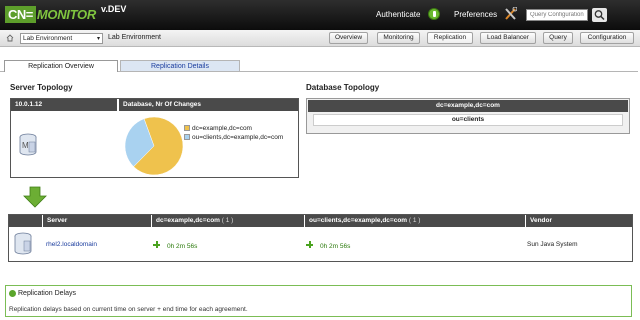 The height and width of the screenshot is (320, 640). I want to click on legend-label: dc=example,dc=com, so click(222, 128).